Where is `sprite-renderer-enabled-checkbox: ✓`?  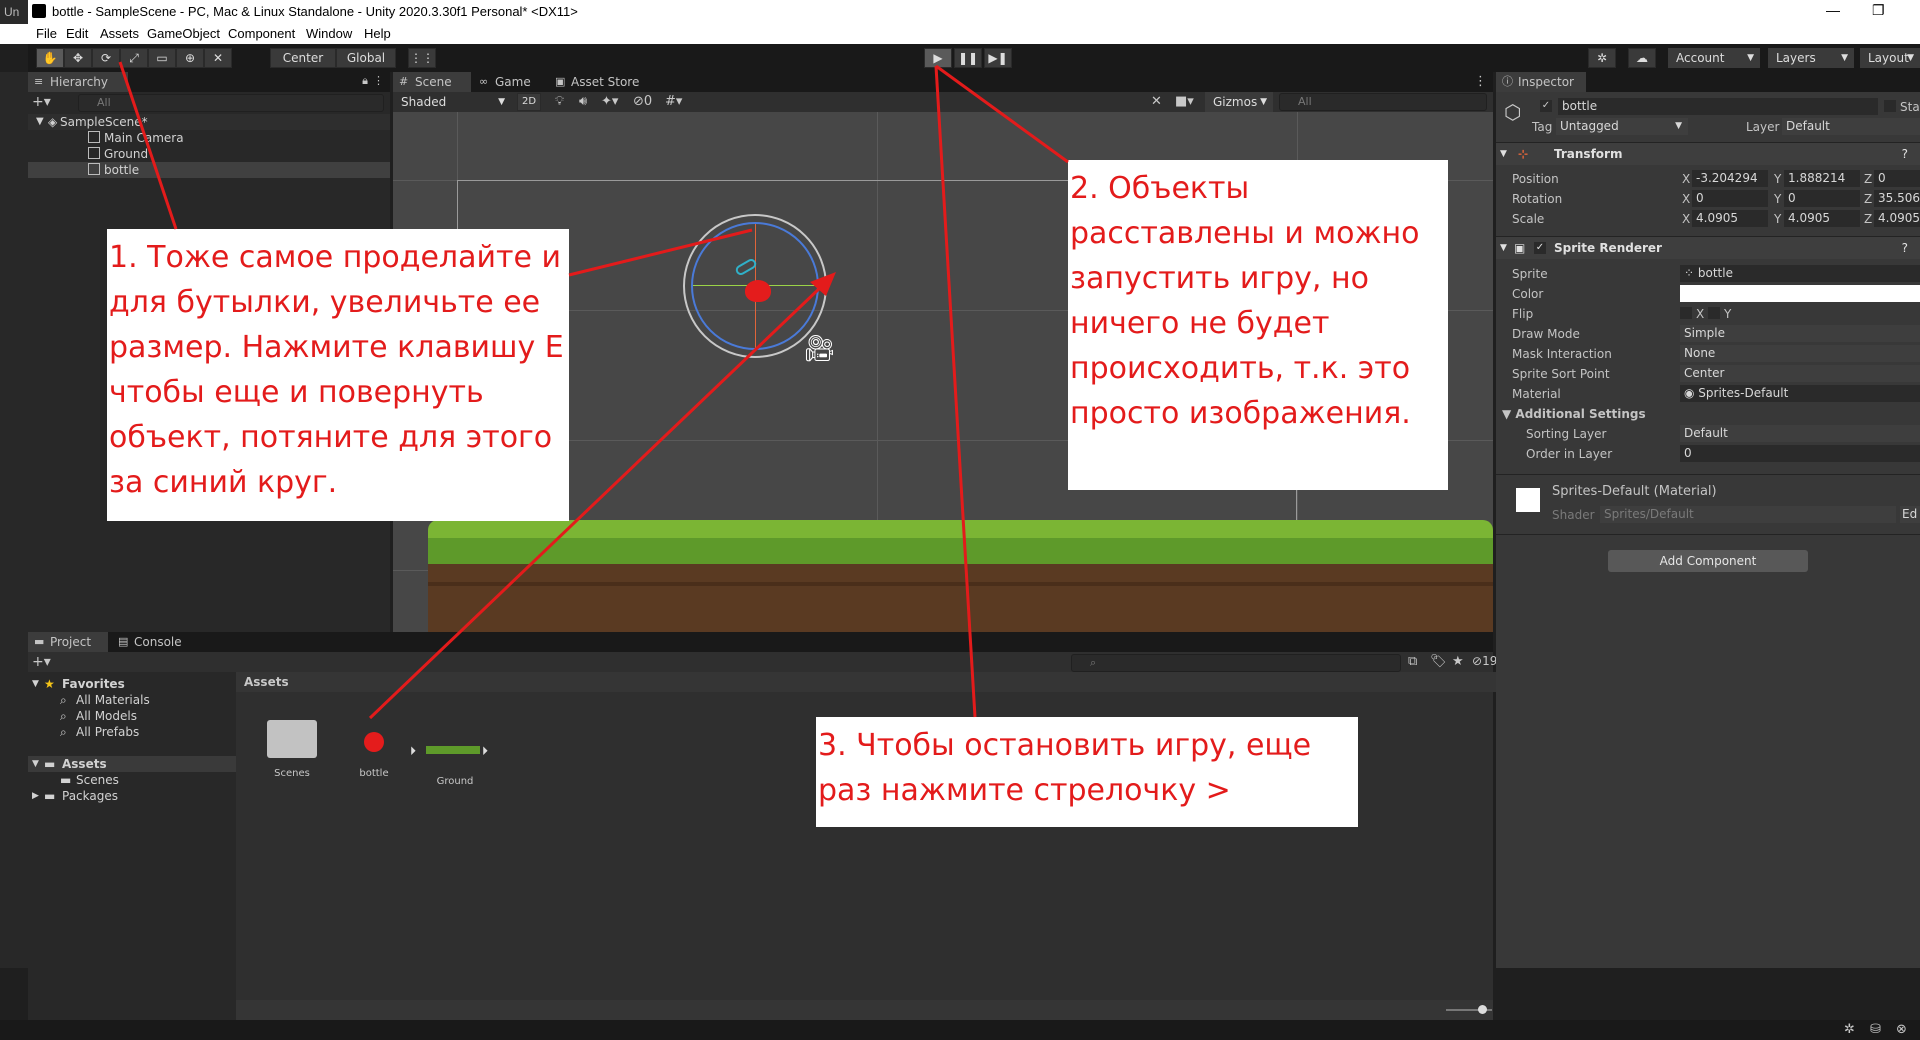 sprite-renderer-enabled-checkbox: ✓ is located at coordinates (1540, 248).